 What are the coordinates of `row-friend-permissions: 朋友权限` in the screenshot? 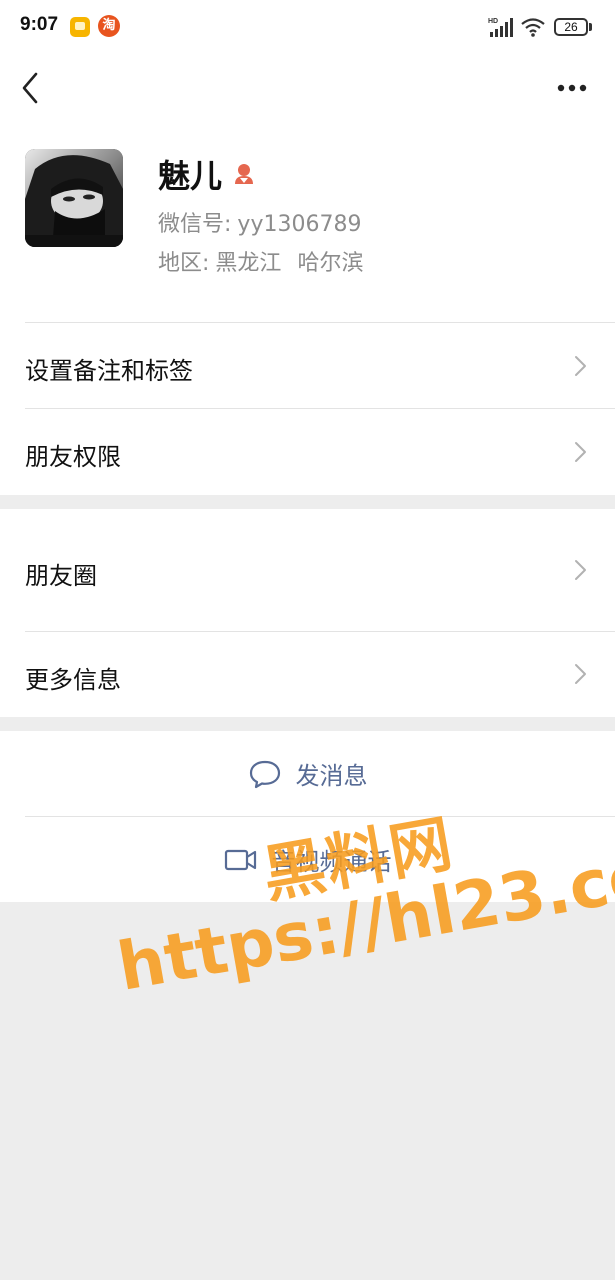 It's located at (307, 452).